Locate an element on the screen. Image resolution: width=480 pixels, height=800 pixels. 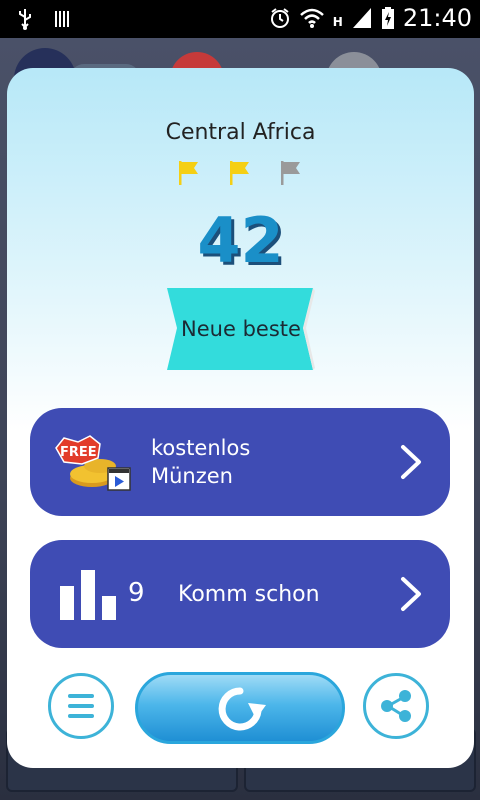
battery-charging-icon is located at coordinates (387, 18).